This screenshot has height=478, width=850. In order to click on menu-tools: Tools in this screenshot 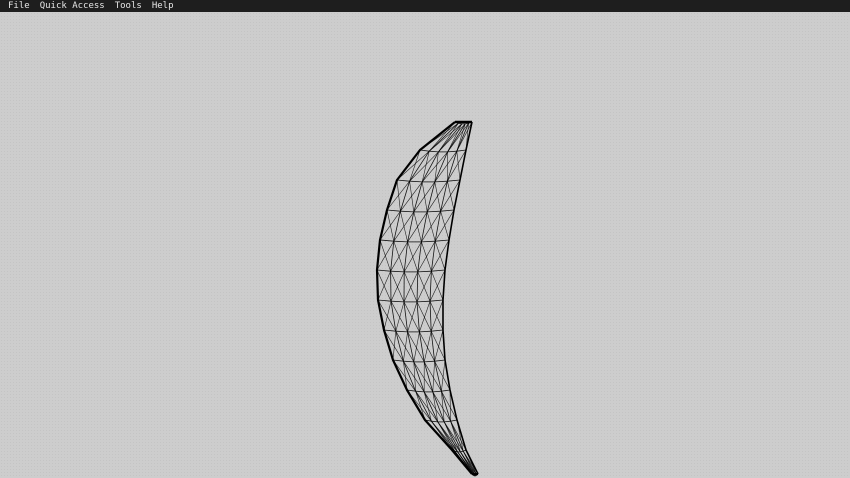, I will do `click(128, 6)`.